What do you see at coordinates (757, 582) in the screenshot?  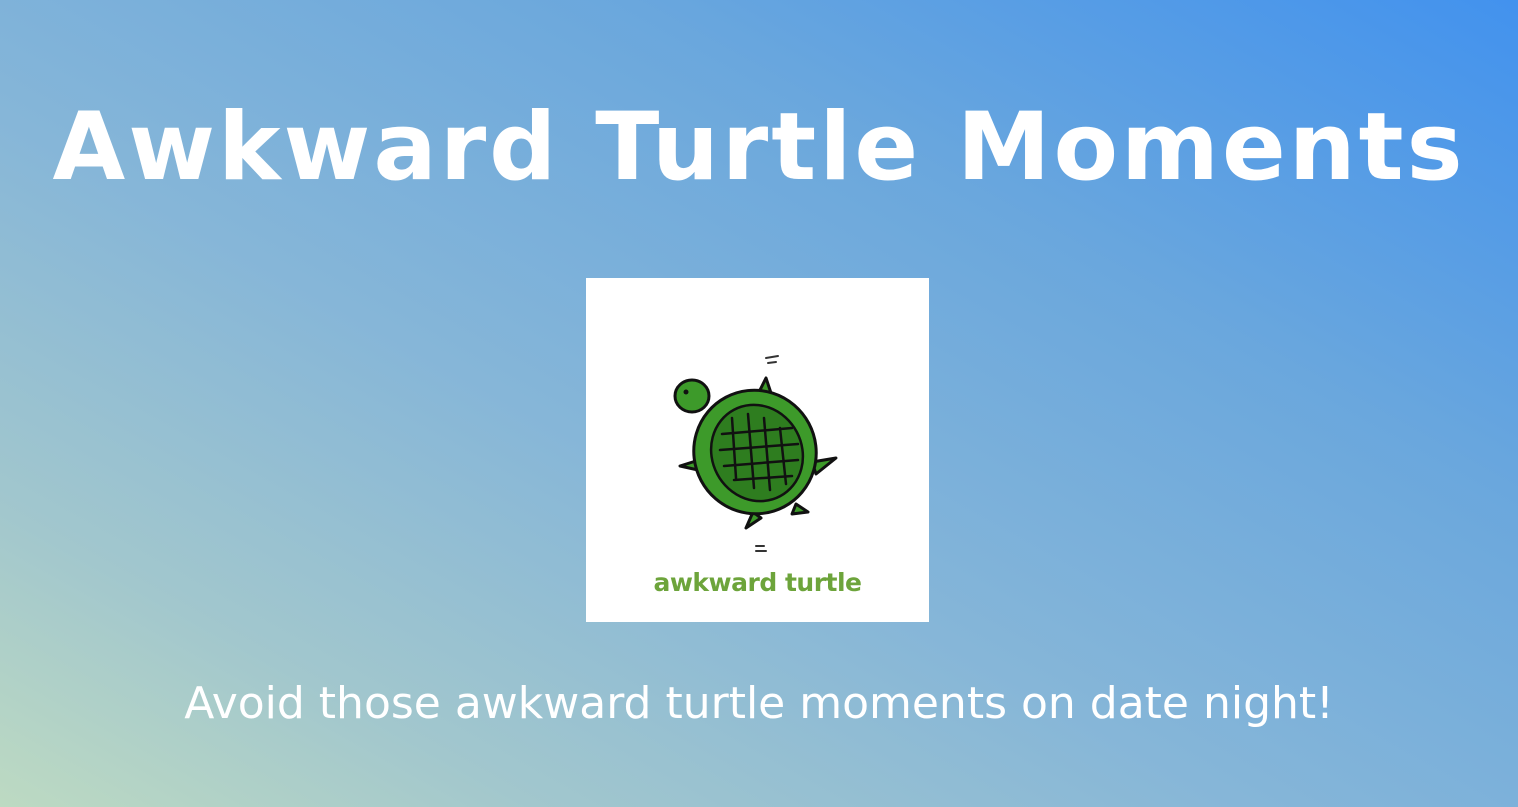 I see `image-caption: awkward turtle` at bounding box center [757, 582].